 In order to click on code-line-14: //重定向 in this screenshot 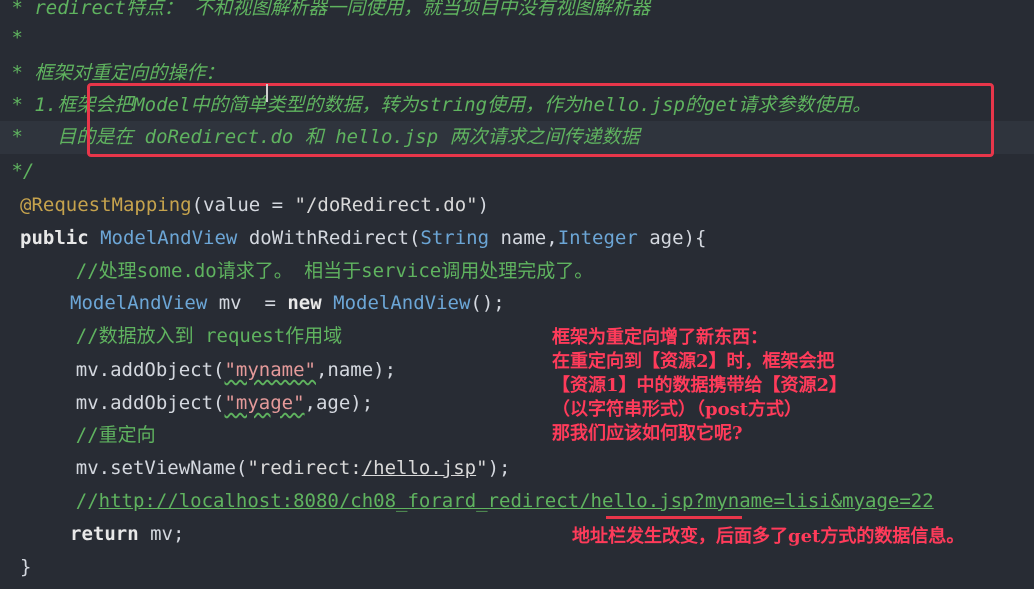, I will do `click(93, 435)`.